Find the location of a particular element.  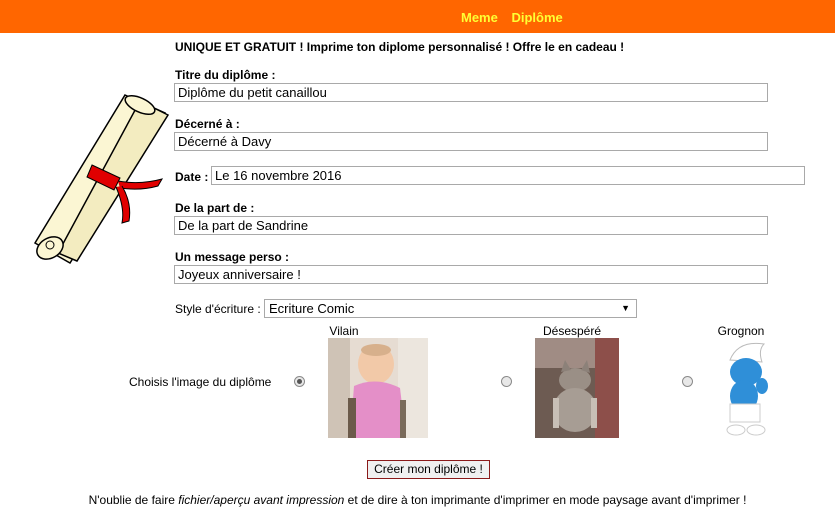

radio-grognon is located at coordinates (687, 381).